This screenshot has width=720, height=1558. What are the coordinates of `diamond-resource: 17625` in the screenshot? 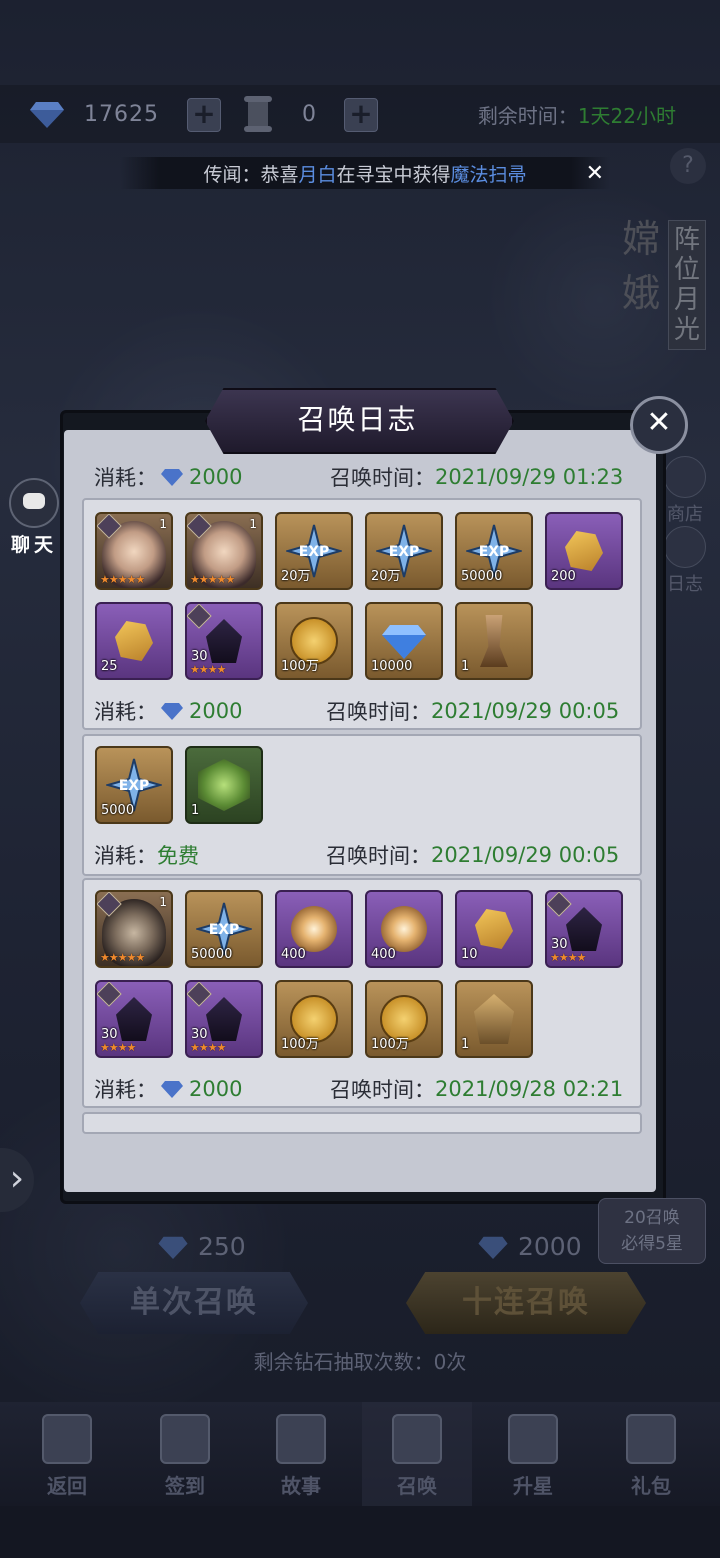 It's located at (94, 114).